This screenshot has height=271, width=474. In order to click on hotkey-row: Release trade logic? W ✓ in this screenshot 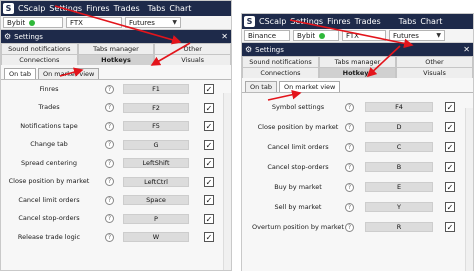, I will do `click(116, 237)`.